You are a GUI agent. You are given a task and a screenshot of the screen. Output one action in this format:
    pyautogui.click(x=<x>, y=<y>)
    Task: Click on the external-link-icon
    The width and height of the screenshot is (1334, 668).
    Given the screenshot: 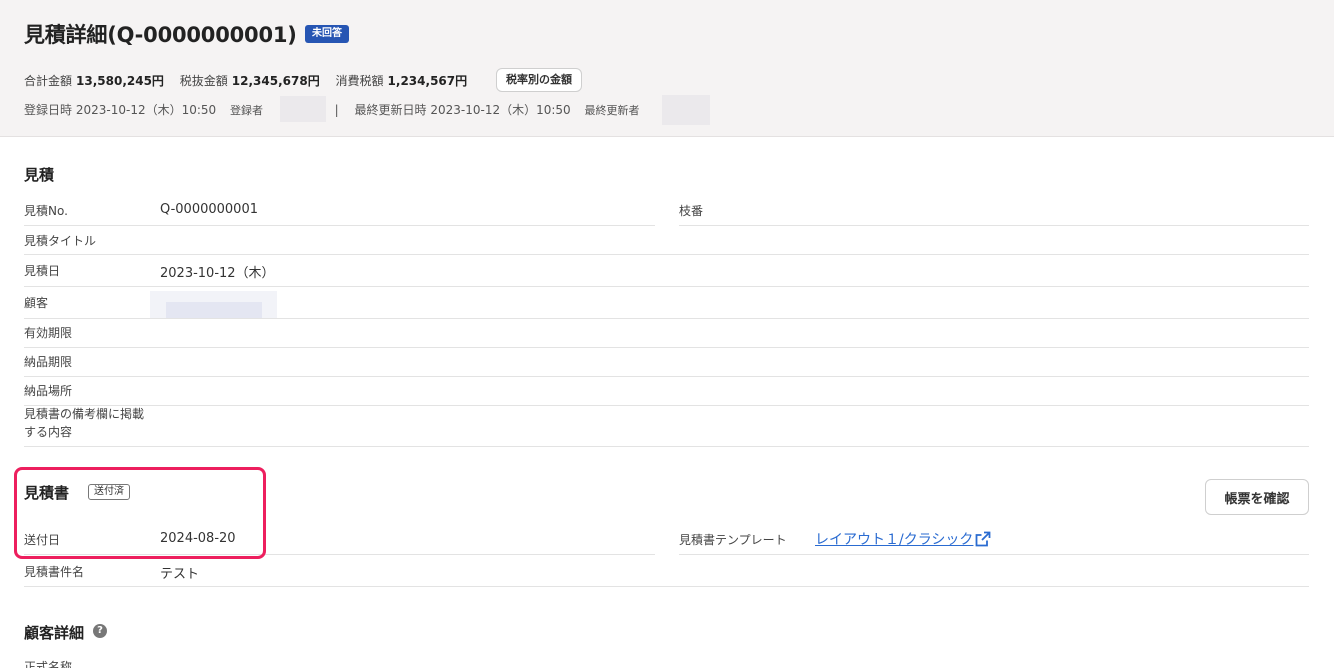 What is the action you would take?
    pyautogui.click(x=983, y=539)
    